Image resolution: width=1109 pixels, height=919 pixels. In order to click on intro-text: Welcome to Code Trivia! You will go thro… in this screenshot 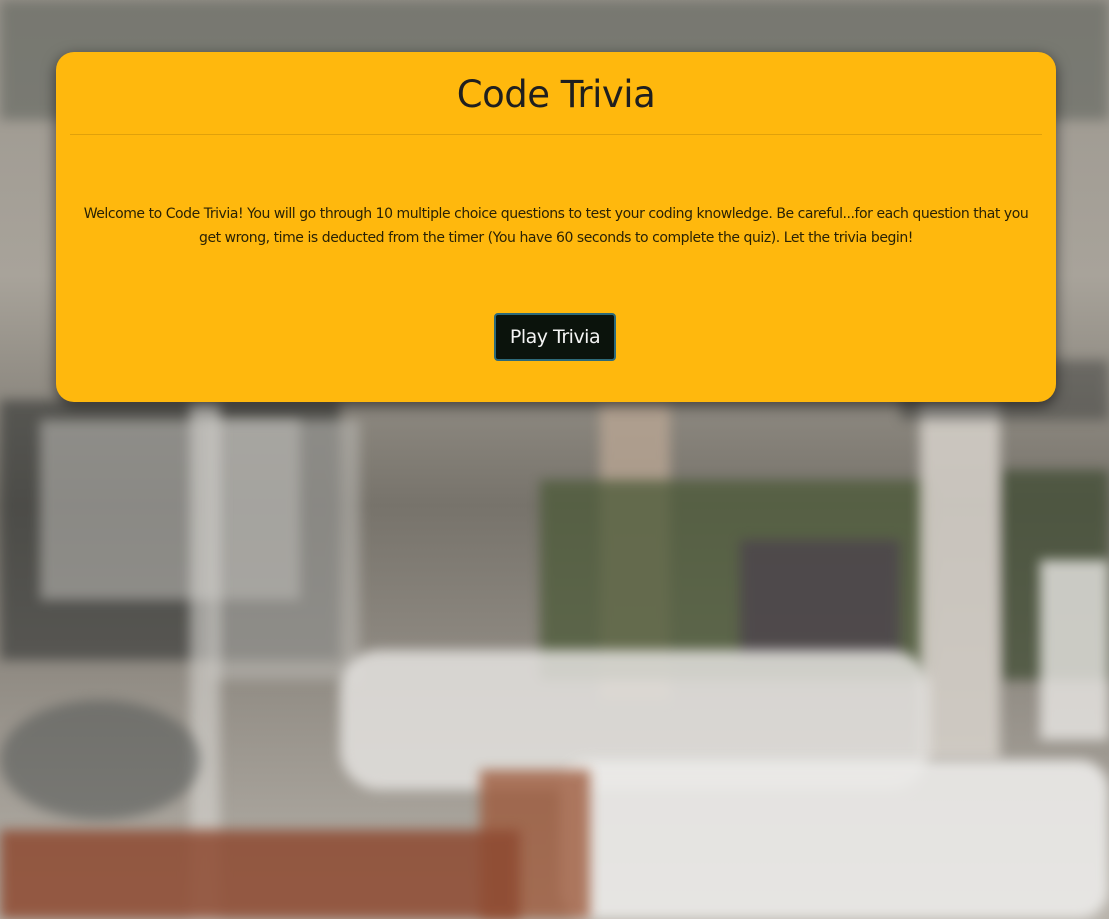, I will do `click(556, 226)`.